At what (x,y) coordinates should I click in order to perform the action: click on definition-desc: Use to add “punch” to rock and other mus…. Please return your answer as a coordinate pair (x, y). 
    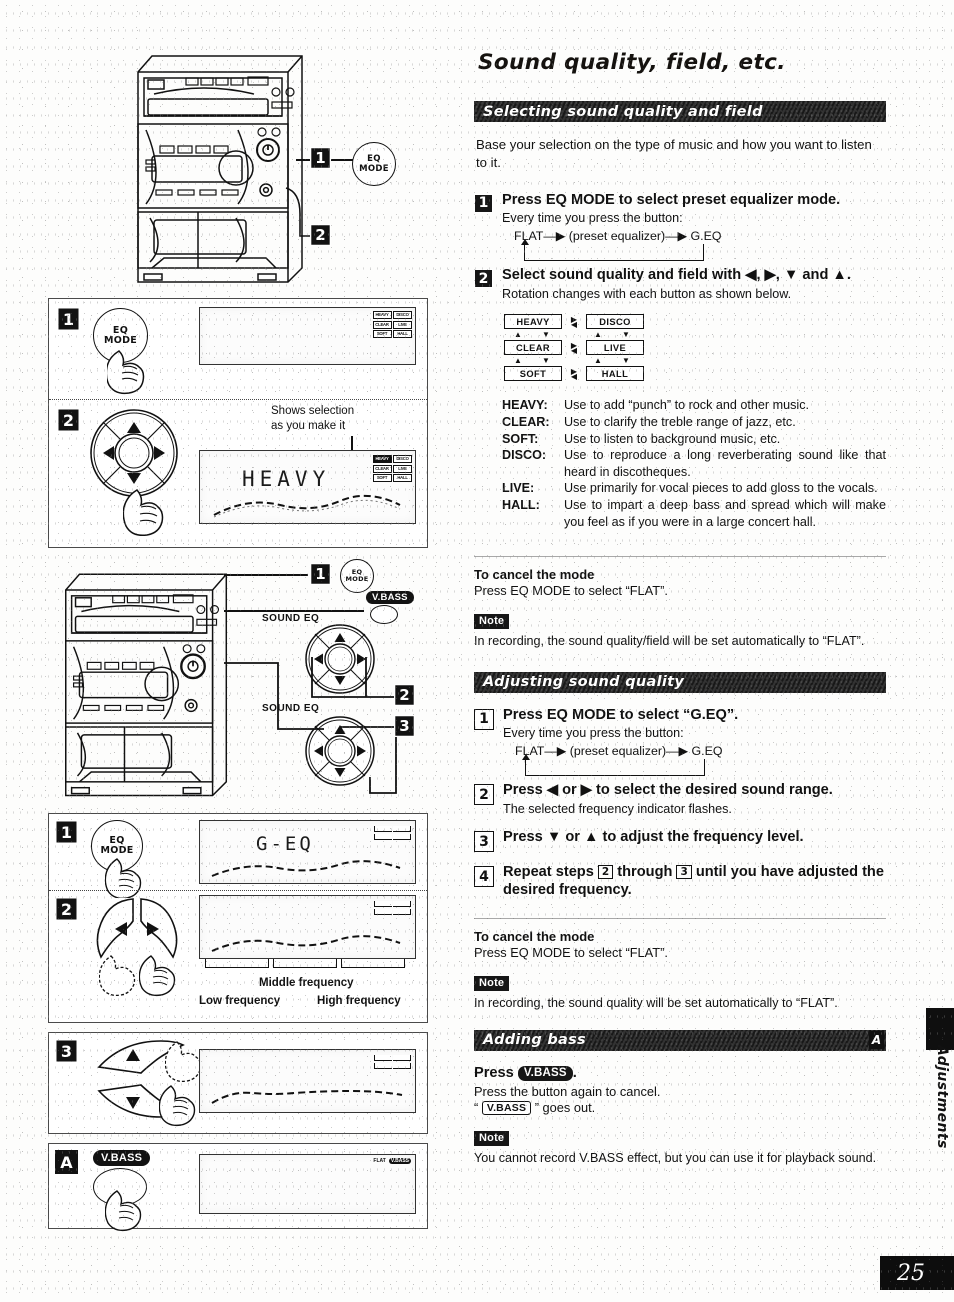
    Looking at the image, I should click on (687, 405).